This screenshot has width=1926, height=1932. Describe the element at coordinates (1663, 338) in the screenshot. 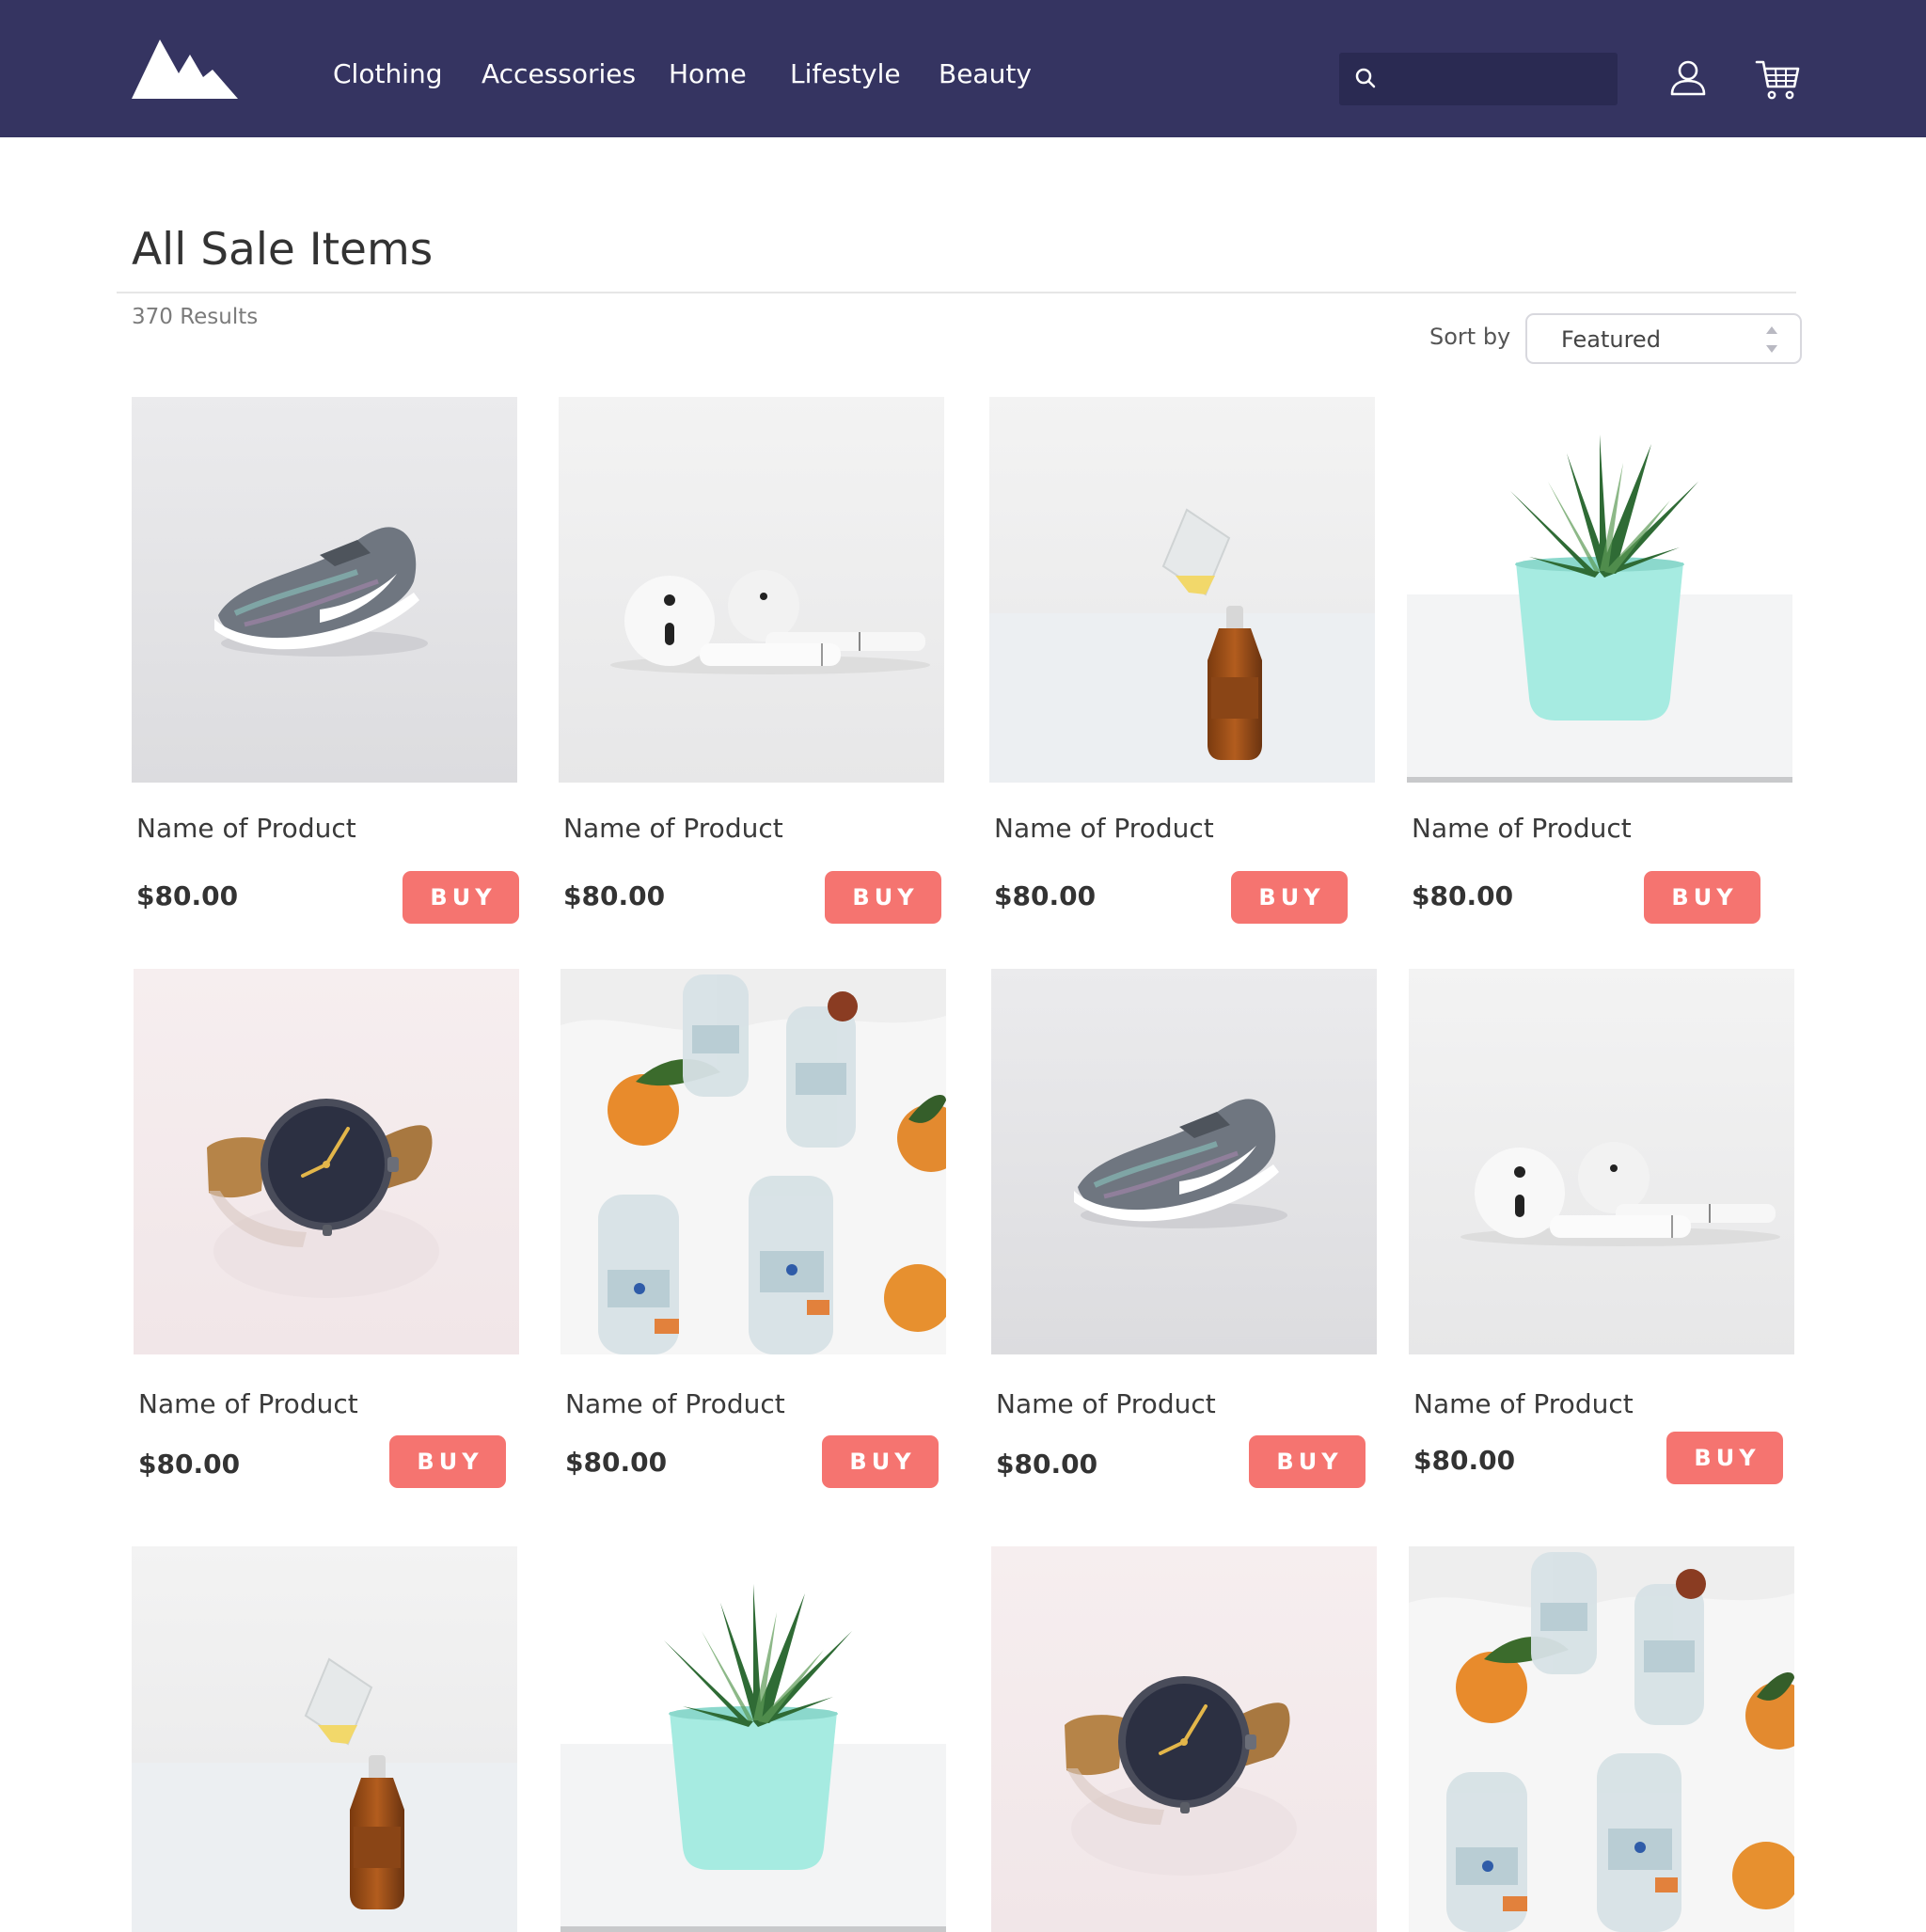

I see `sort-dropdown: Featured` at that location.